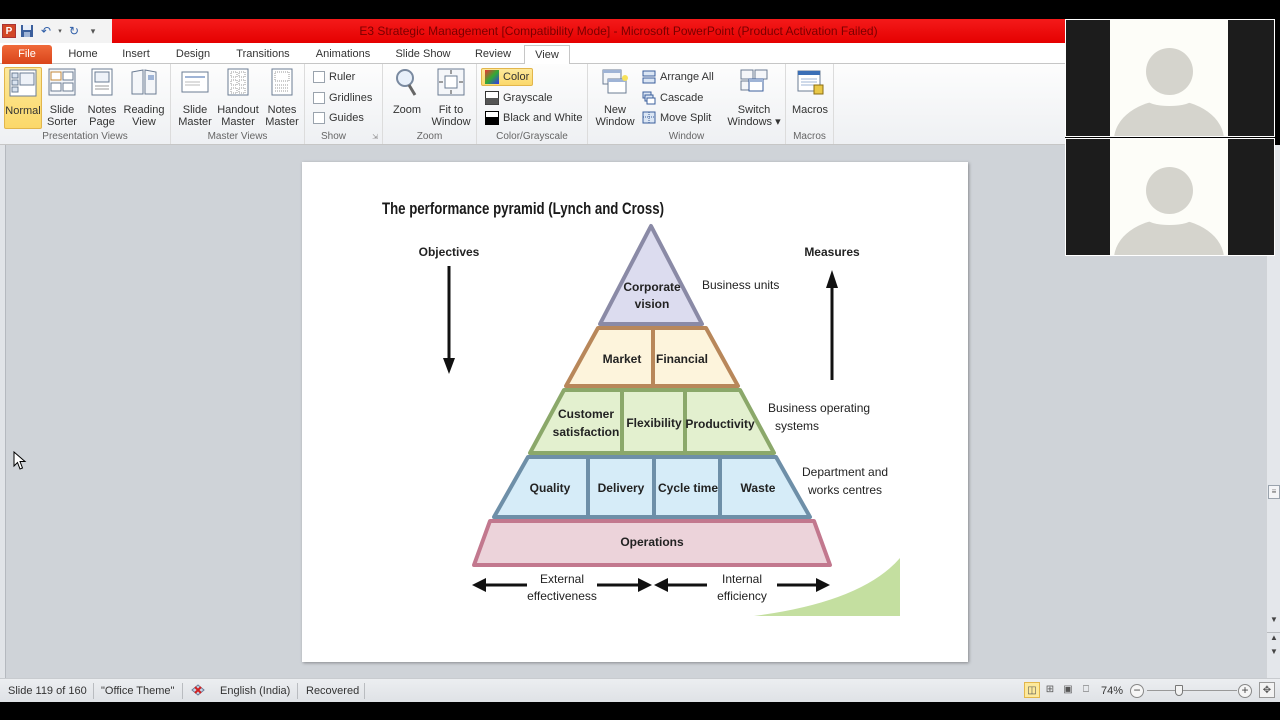  I want to click on macros-button: Macros, so click(810, 98).